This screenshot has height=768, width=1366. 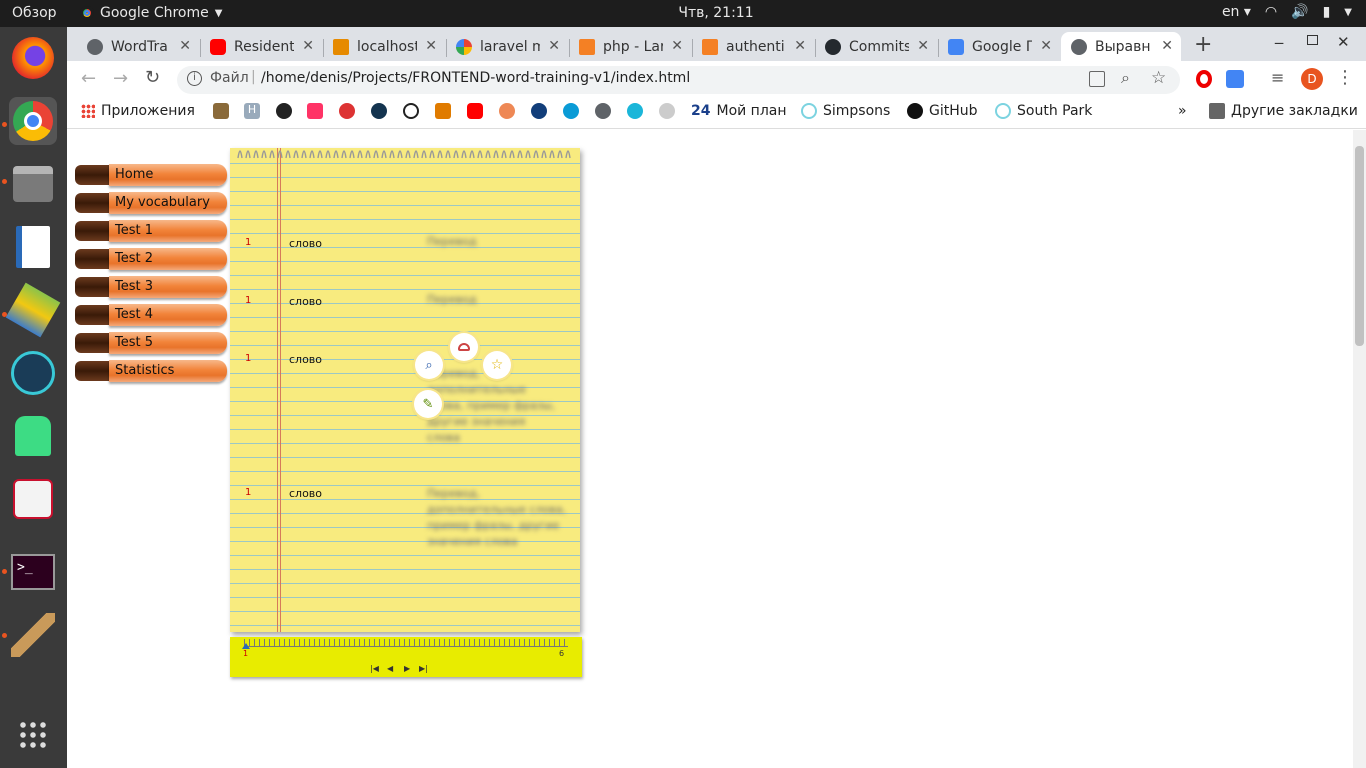 What do you see at coordinates (261, 46) in the screenshot?
I see `tab-1: Resident ✕` at bounding box center [261, 46].